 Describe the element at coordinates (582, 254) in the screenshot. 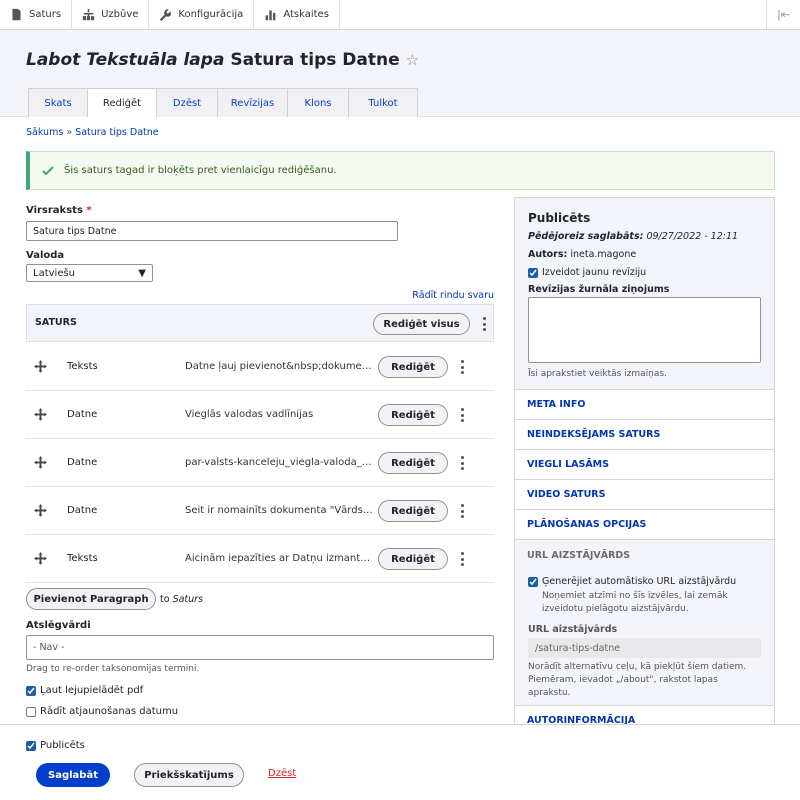

I see `author-line: Autors: ineta.magone` at that location.